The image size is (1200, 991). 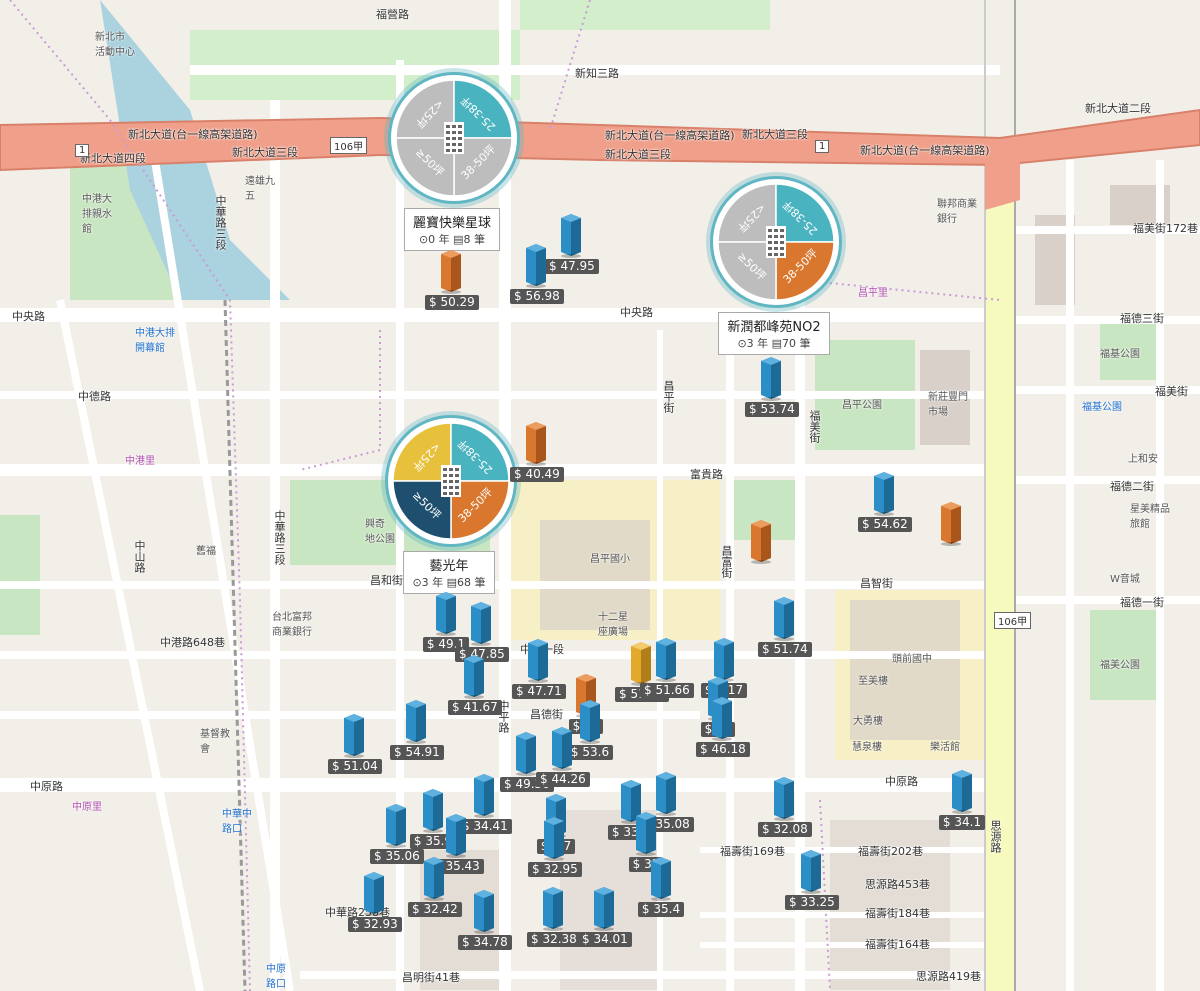 I want to click on poi-fuji-park: 福基公園, so click(x=1120, y=352).